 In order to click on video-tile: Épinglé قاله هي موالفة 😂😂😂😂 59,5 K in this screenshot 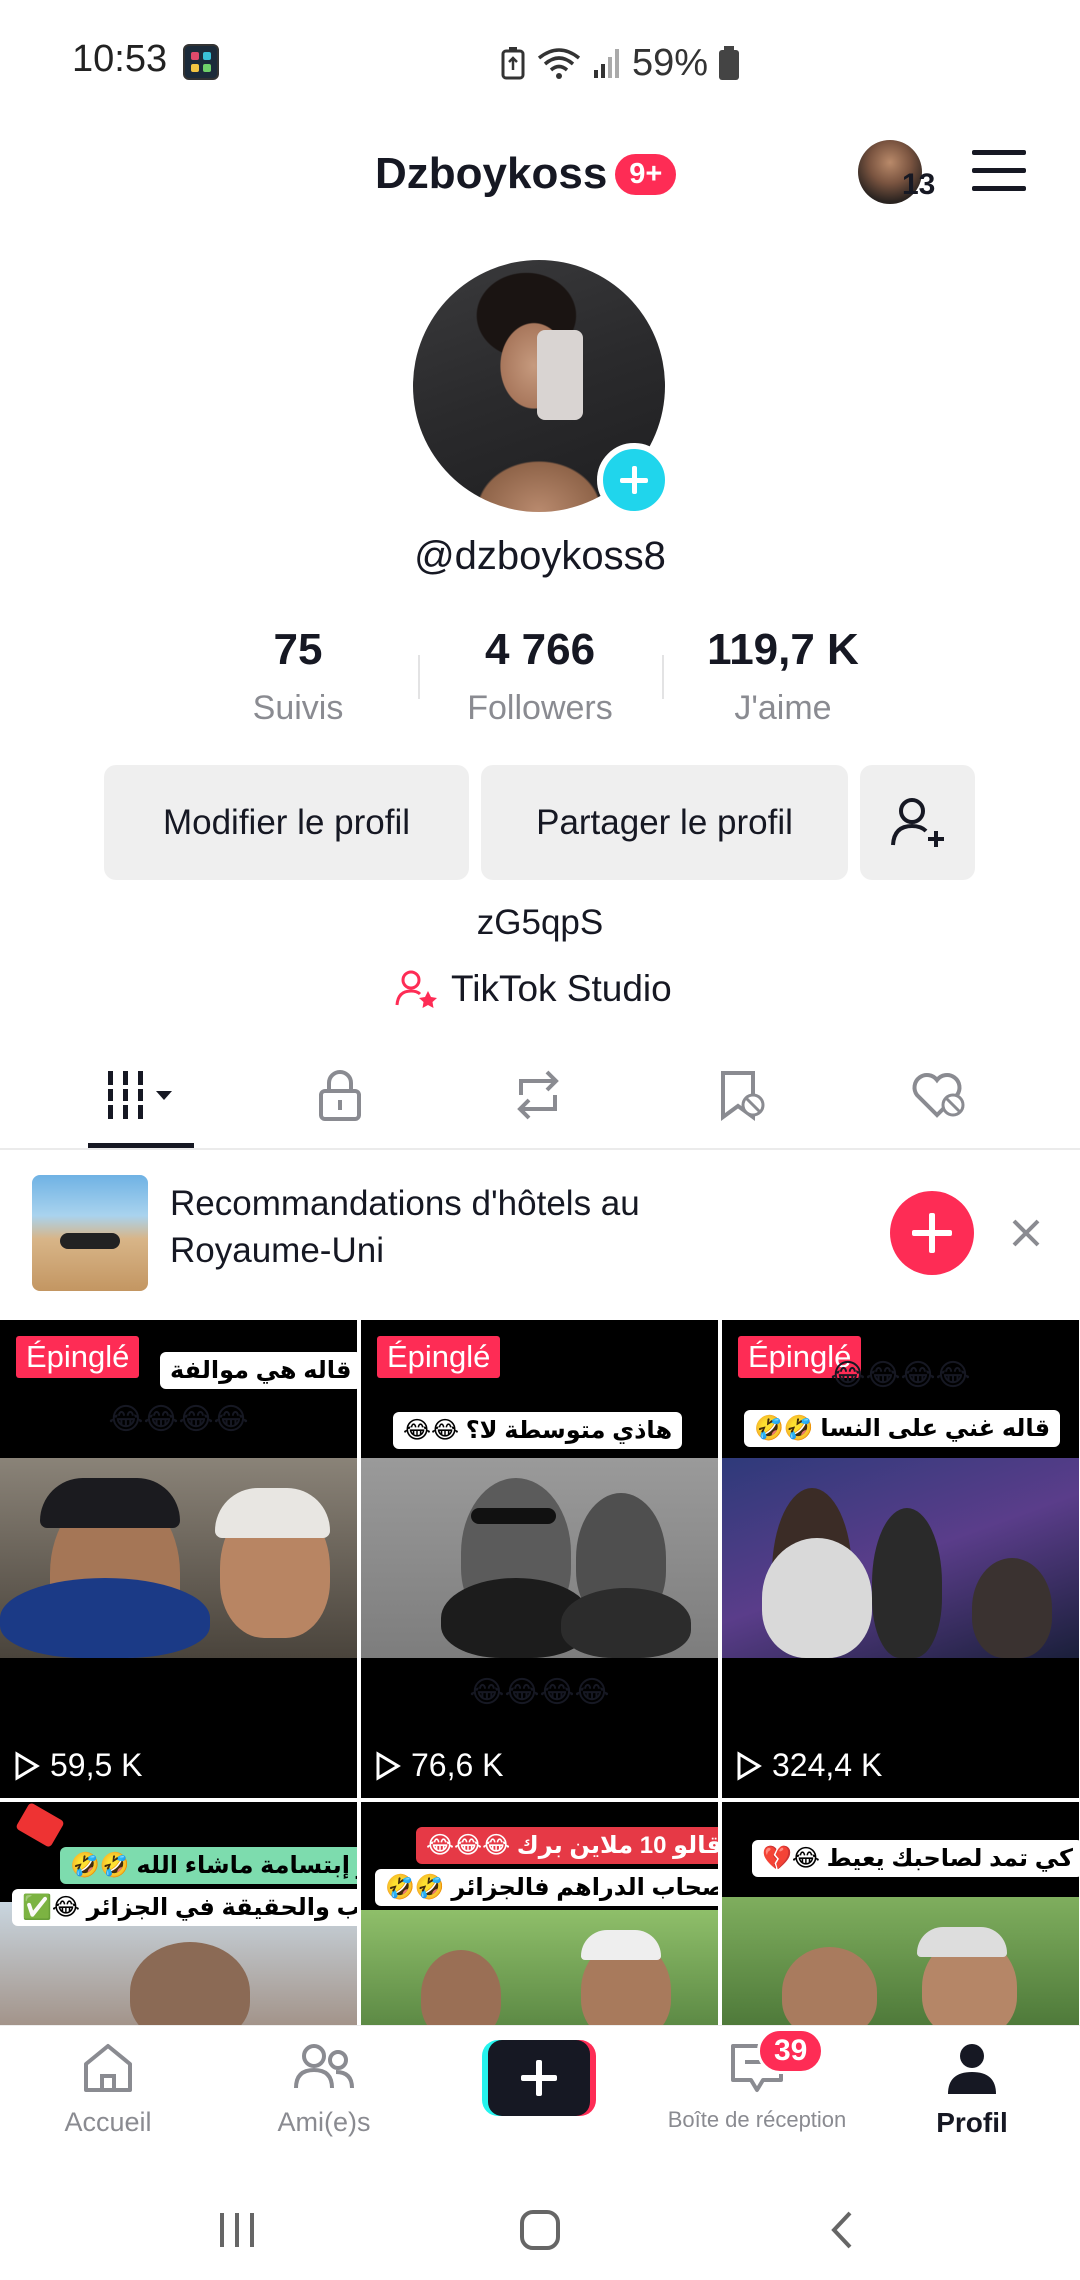, I will do `click(178, 1559)`.